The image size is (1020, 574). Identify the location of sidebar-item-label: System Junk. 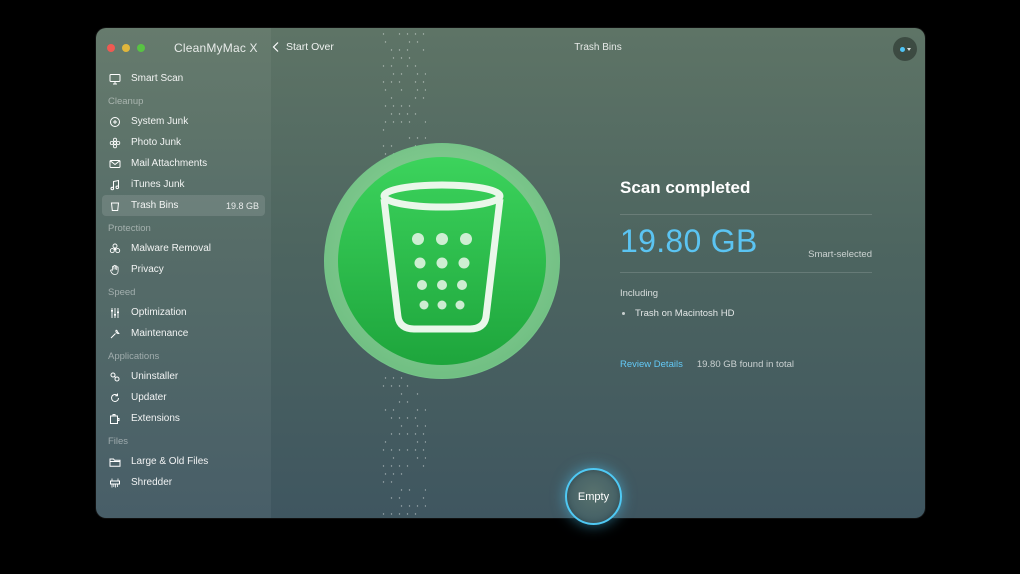
(160, 121).